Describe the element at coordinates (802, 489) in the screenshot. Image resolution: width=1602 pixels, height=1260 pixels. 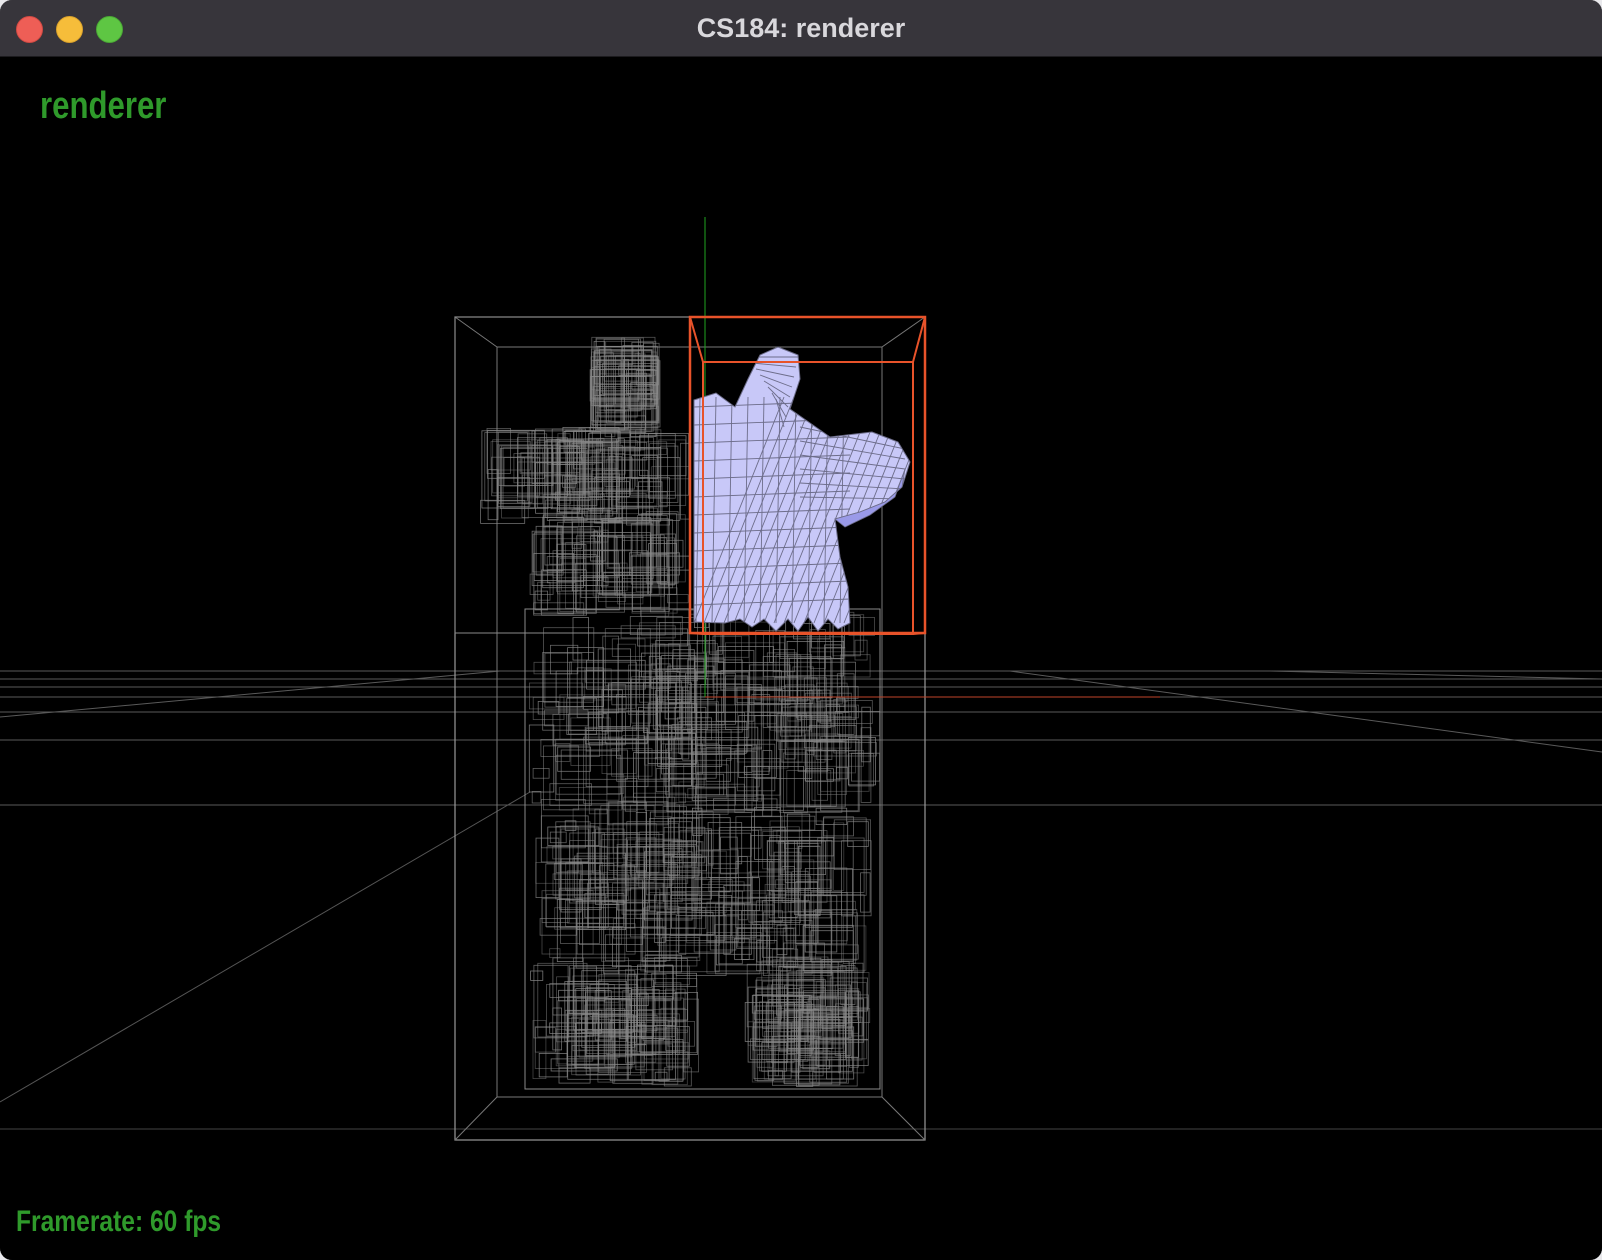
I see `mesh-wireframe` at that location.